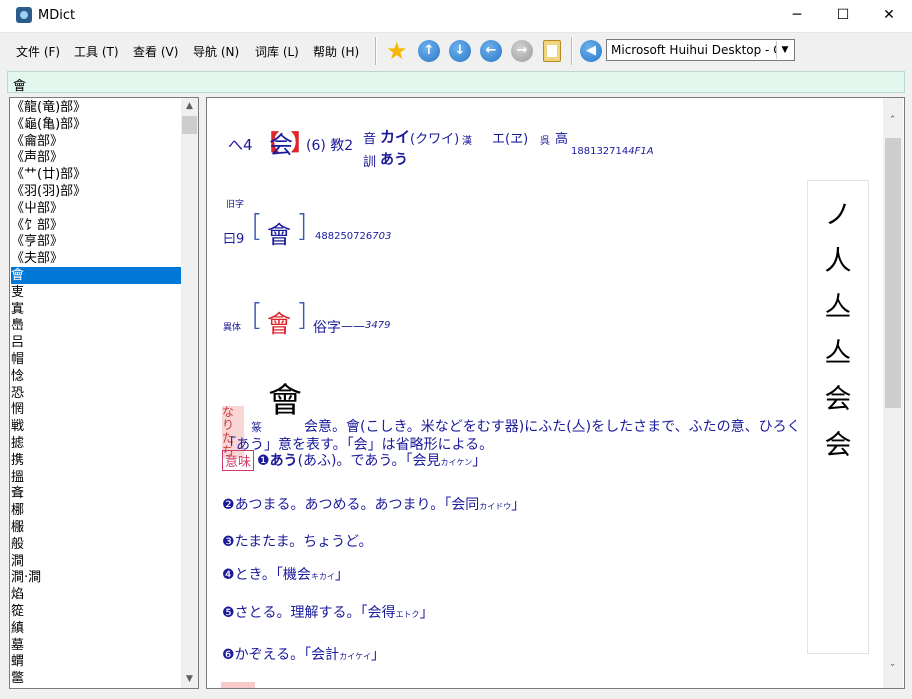  What do you see at coordinates (279, 324) in the screenshot?
I see `variant-char: 會` at bounding box center [279, 324].